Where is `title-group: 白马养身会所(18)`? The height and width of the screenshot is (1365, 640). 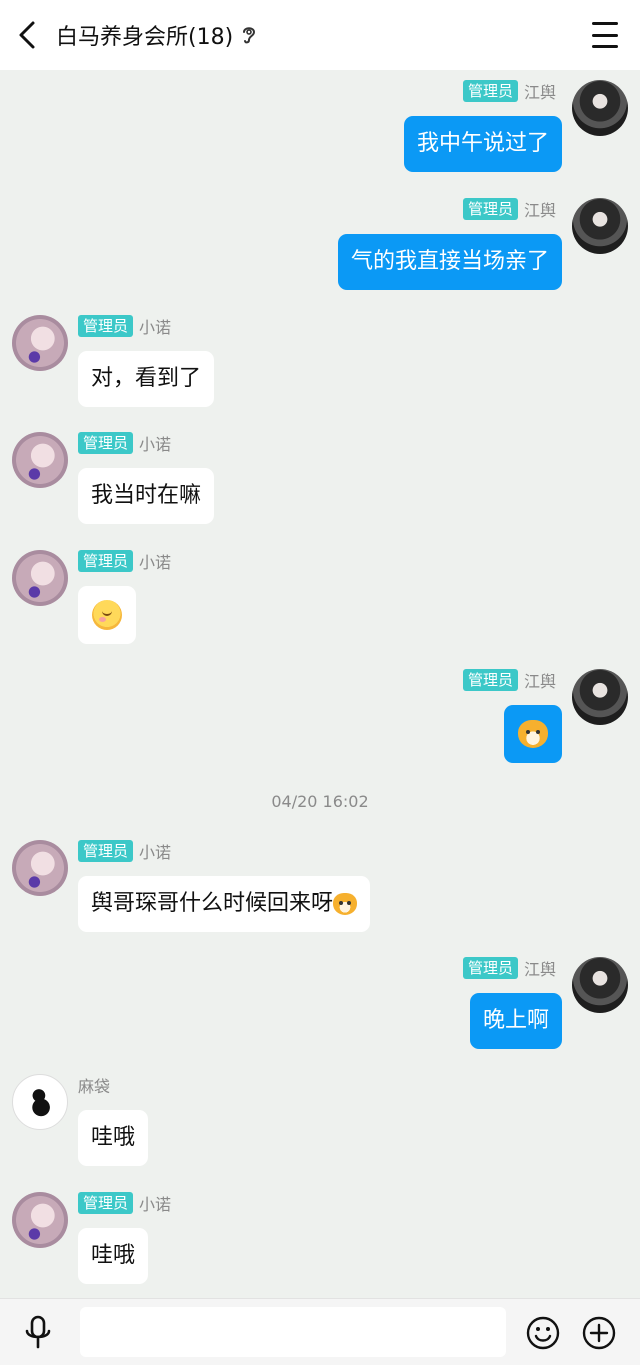
title-group: 白马养身会所(18) is located at coordinates (157, 35).